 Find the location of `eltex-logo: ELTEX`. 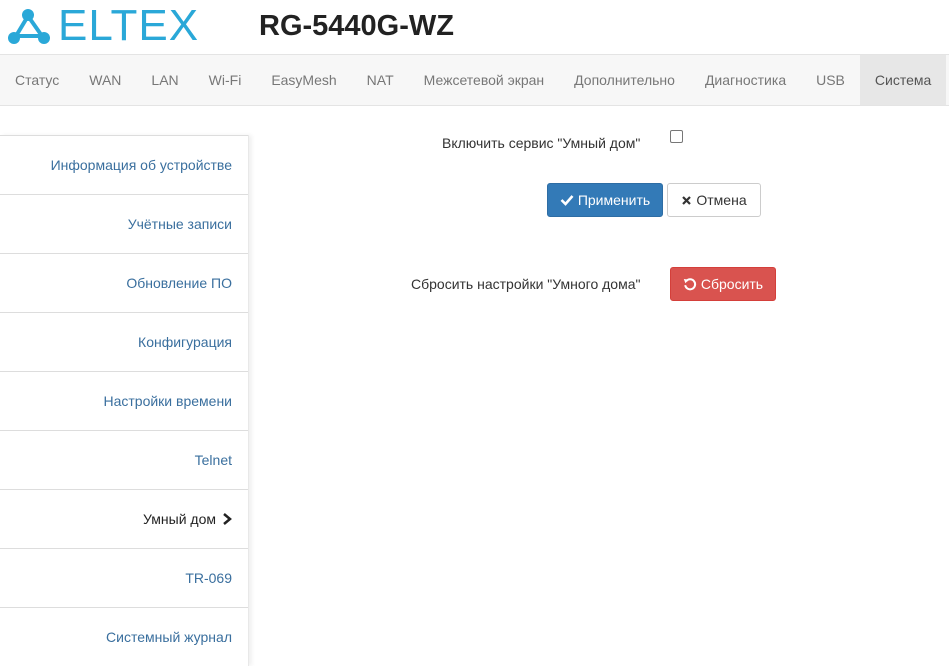

eltex-logo: ELTEX is located at coordinates (103, 25).